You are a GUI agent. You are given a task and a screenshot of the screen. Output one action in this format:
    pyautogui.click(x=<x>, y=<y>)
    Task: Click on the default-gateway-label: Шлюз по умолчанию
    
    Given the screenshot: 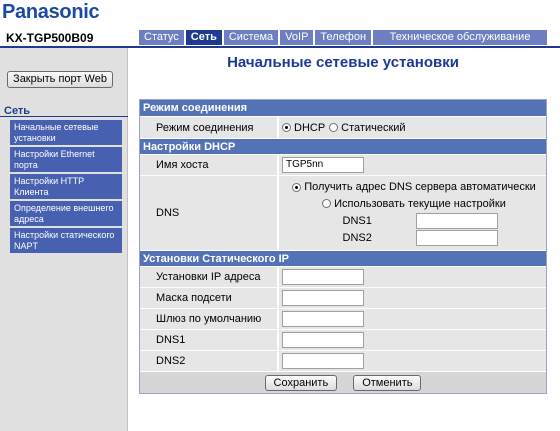 What is the action you would take?
    pyautogui.click(x=208, y=319)
    